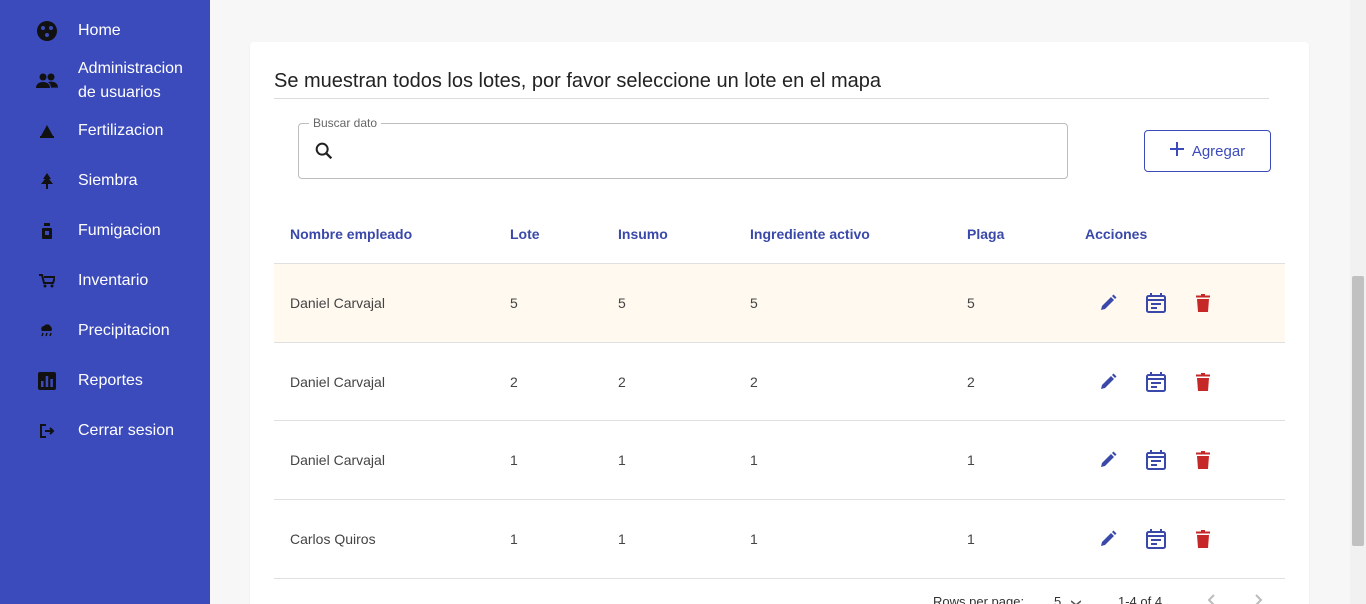 The height and width of the screenshot is (604, 1366). I want to click on cell-plaga: 2, so click(971, 382).